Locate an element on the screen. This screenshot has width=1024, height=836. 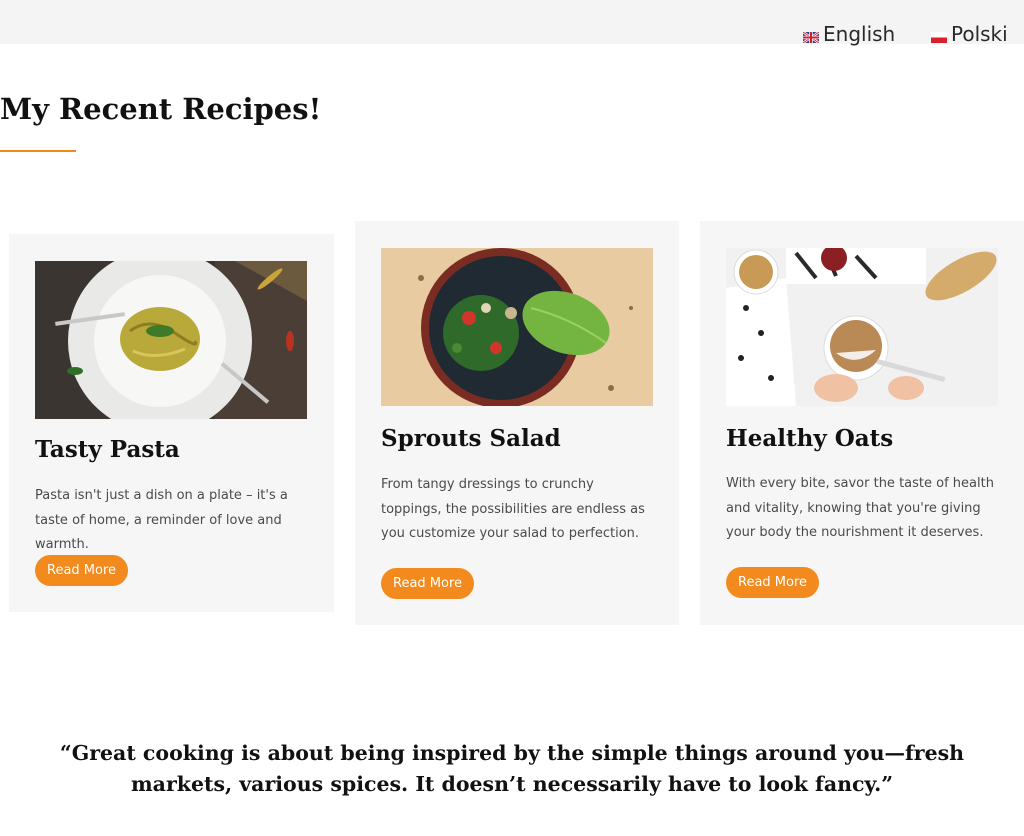
recipe-title: Sprouts Salad is located at coordinates (471, 438).